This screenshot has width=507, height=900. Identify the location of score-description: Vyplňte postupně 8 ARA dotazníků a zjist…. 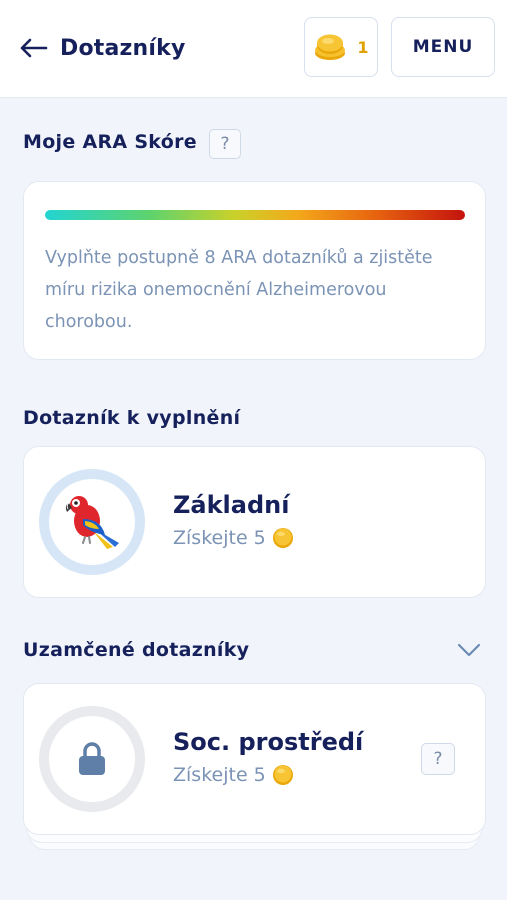
(239, 290).